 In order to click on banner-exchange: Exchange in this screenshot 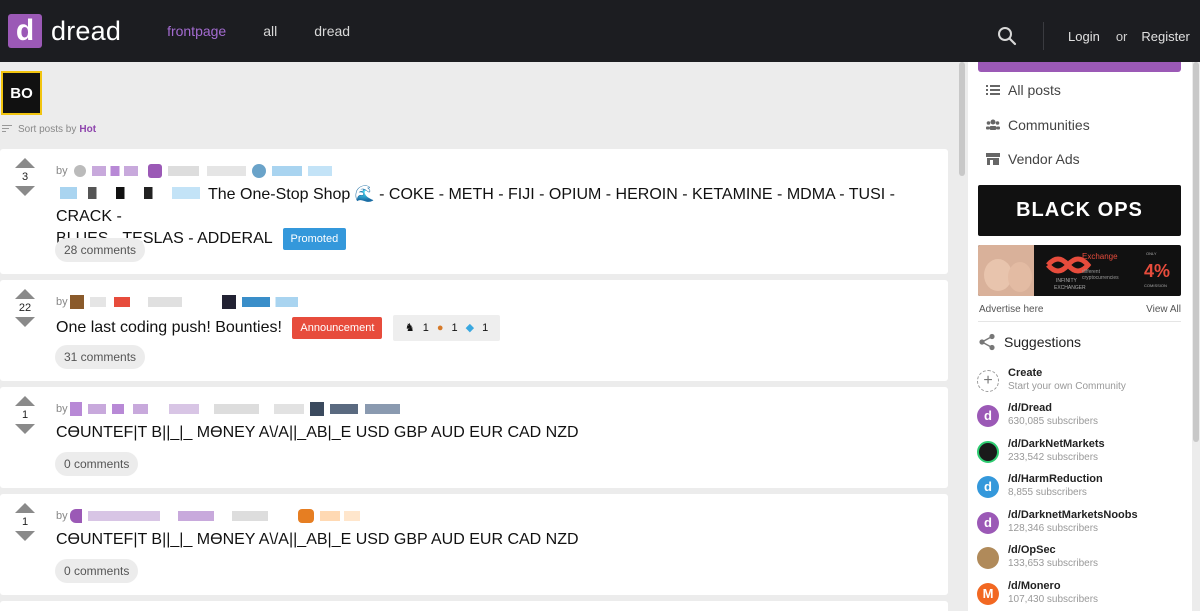, I will do `click(1100, 256)`.